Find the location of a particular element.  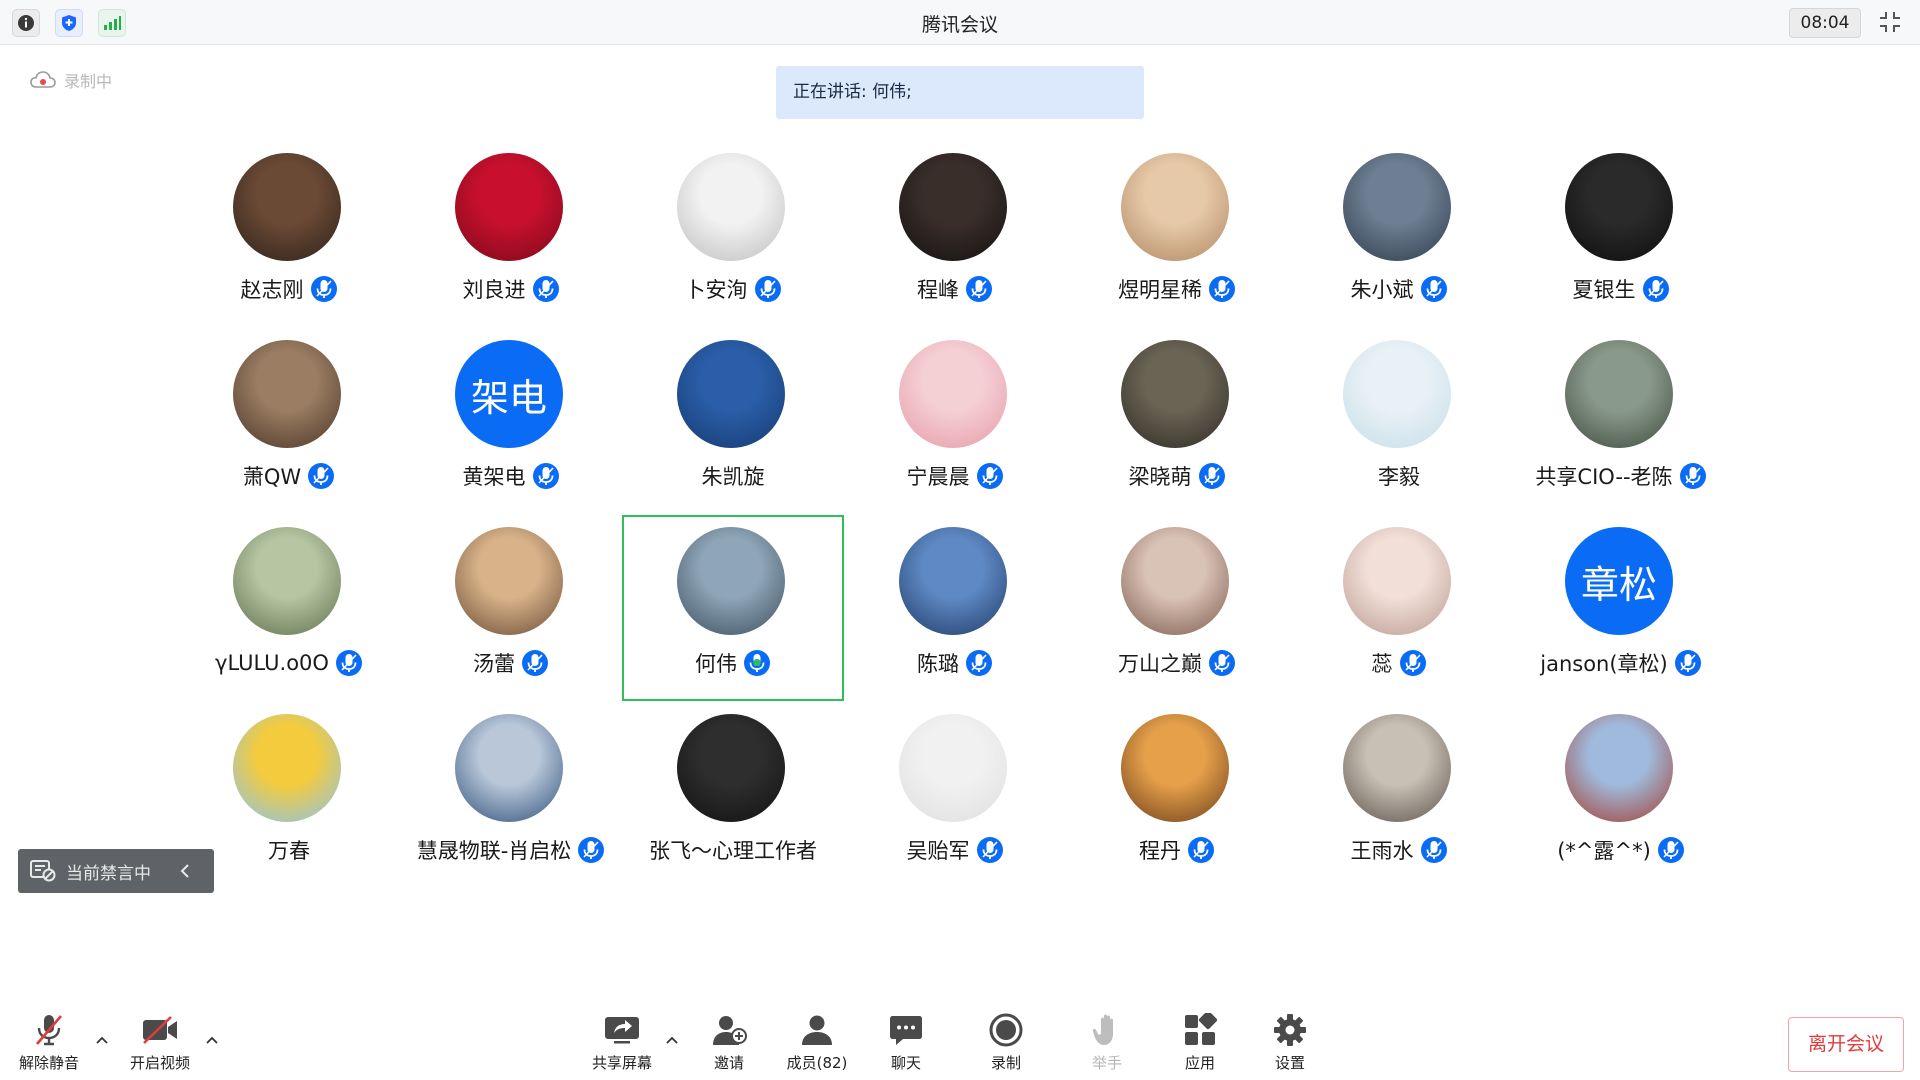

fullscreen-icon is located at coordinates (1890, 22).